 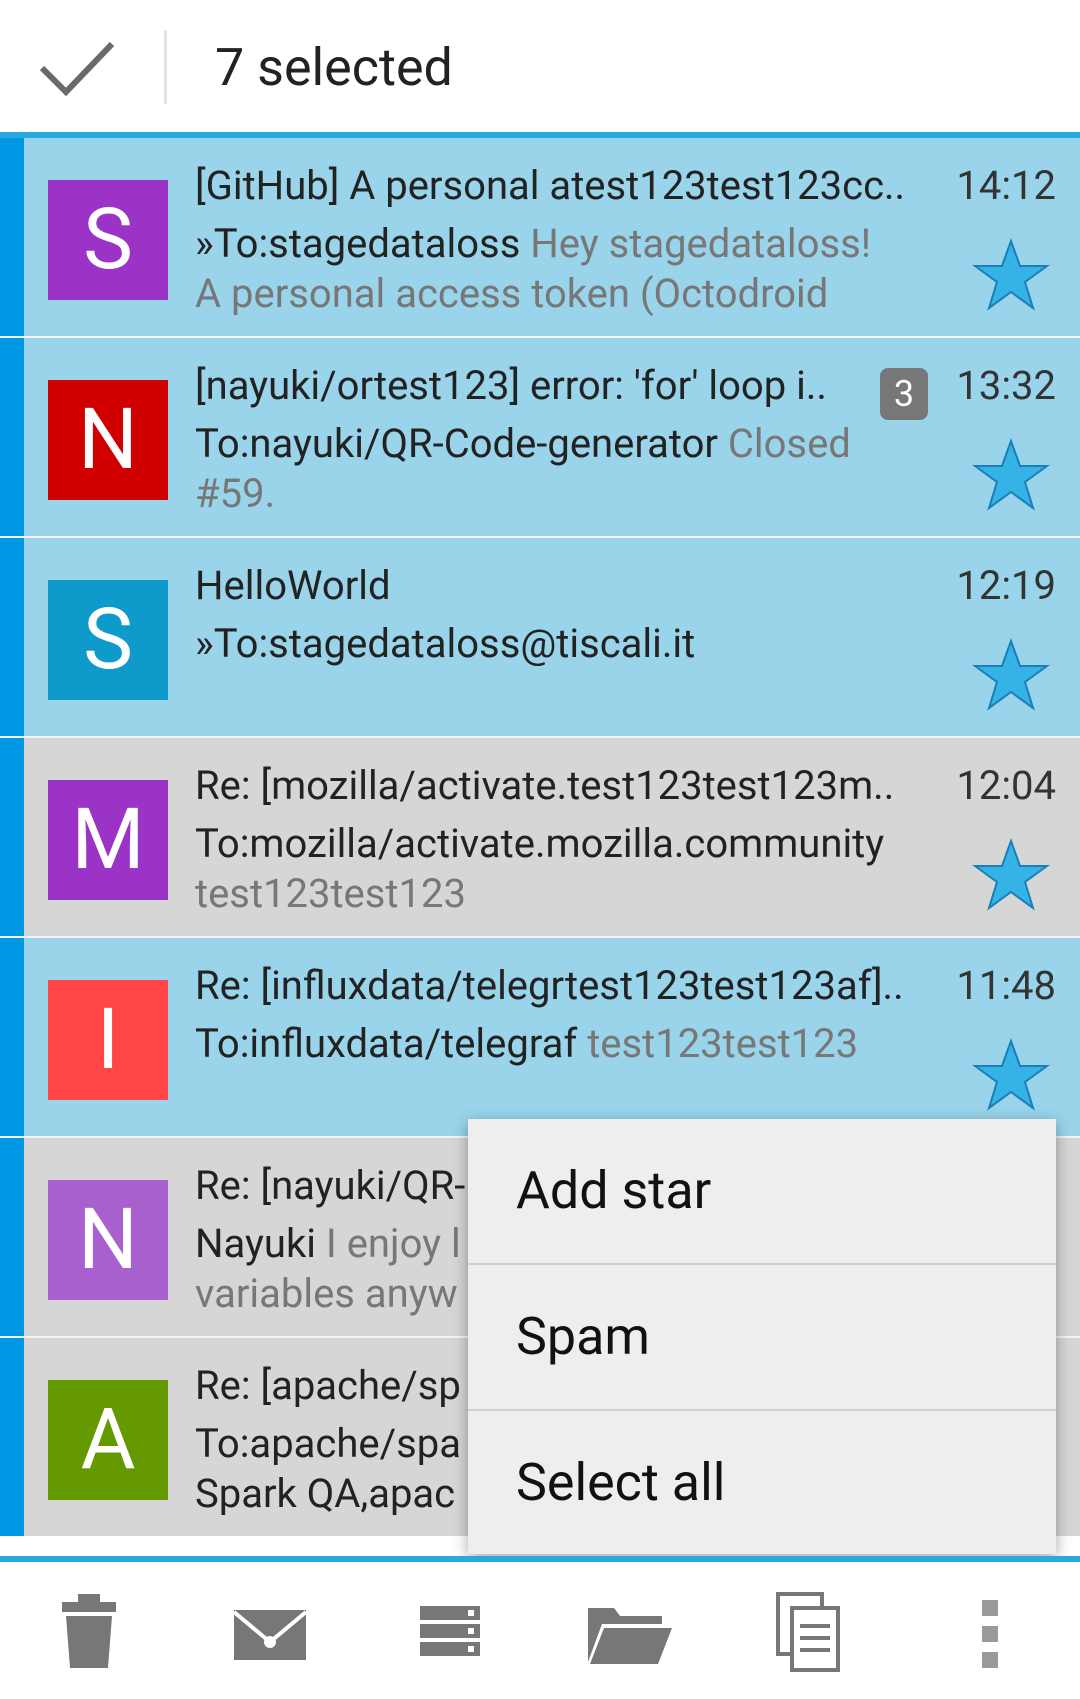 I want to click on thread-count-badge: 3, so click(x=904, y=394).